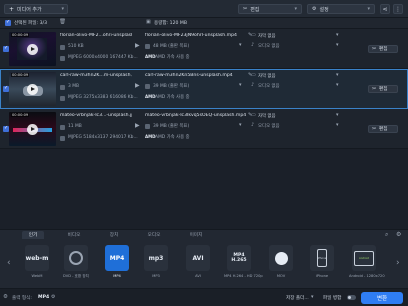 The image size is (408, 306). Describe the element at coordinates (245, 9) in the screenshot. I see `scissors-icon: ✂` at that location.